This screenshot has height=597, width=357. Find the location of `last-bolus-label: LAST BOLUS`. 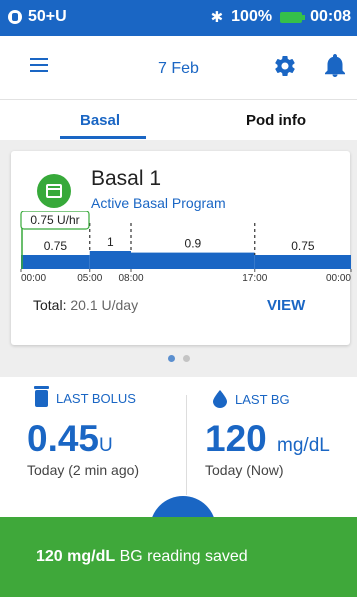

last-bolus-label: LAST BOLUS is located at coordinates (96, 398).